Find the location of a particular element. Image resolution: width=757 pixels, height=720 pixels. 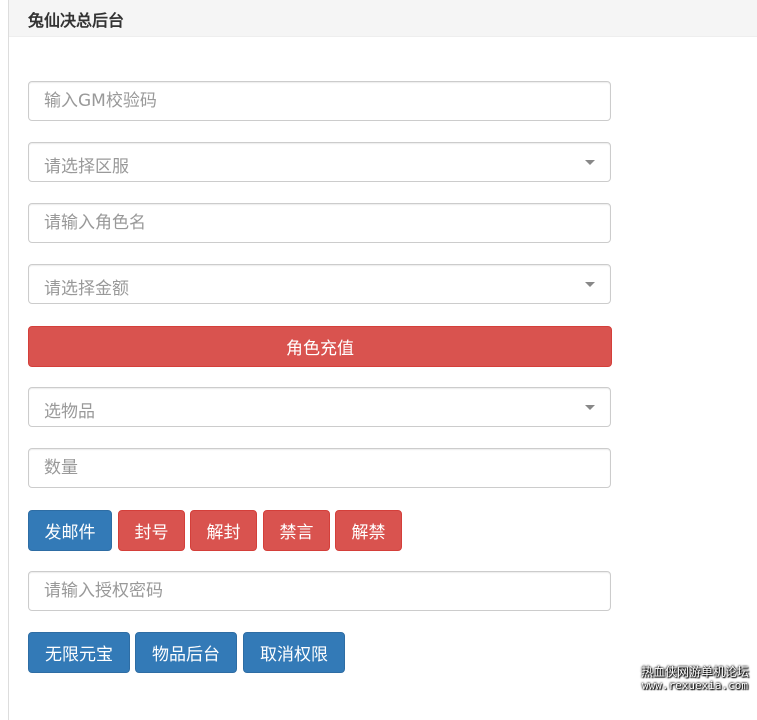

site-watermark: 热血侠网游单机论坛 www.rexuexia.com is located at coordinates (695, 679).